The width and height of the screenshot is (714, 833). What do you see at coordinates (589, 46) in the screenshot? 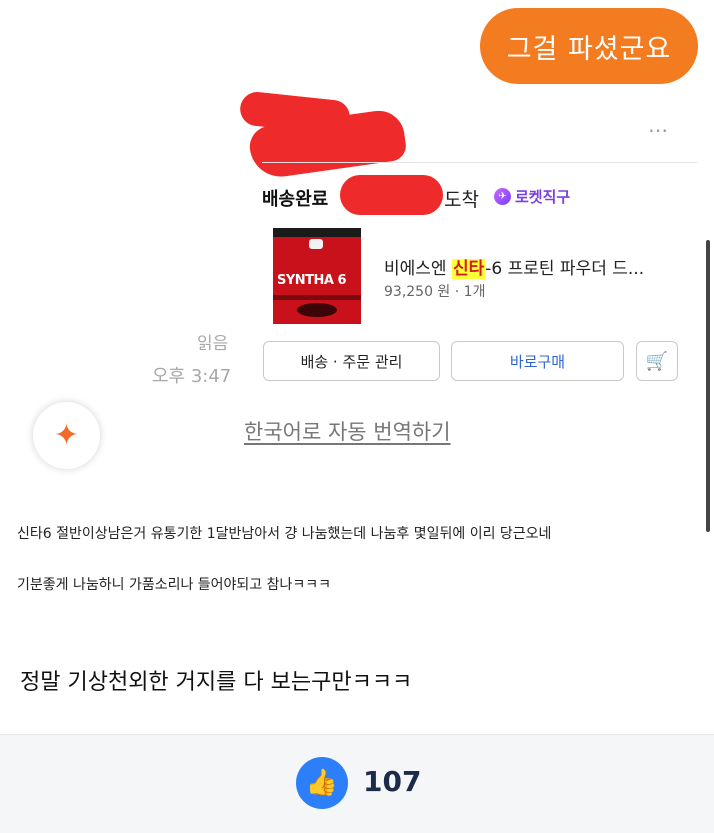
I see `chat-bubble: 그걸 파셨군요` at bounding box center [589, 46].